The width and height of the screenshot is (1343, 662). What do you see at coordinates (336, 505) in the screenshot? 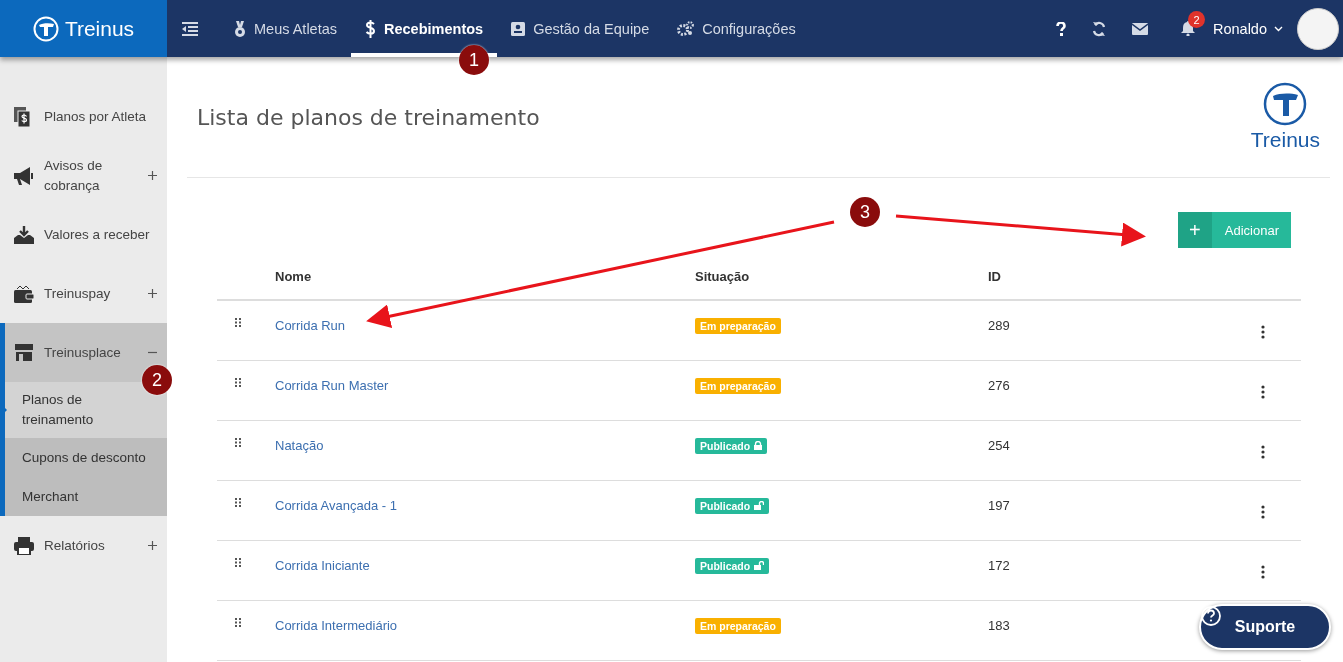
I see `plan-name-link: Corrida Avançada - 1` at bounding box center [336, 505].